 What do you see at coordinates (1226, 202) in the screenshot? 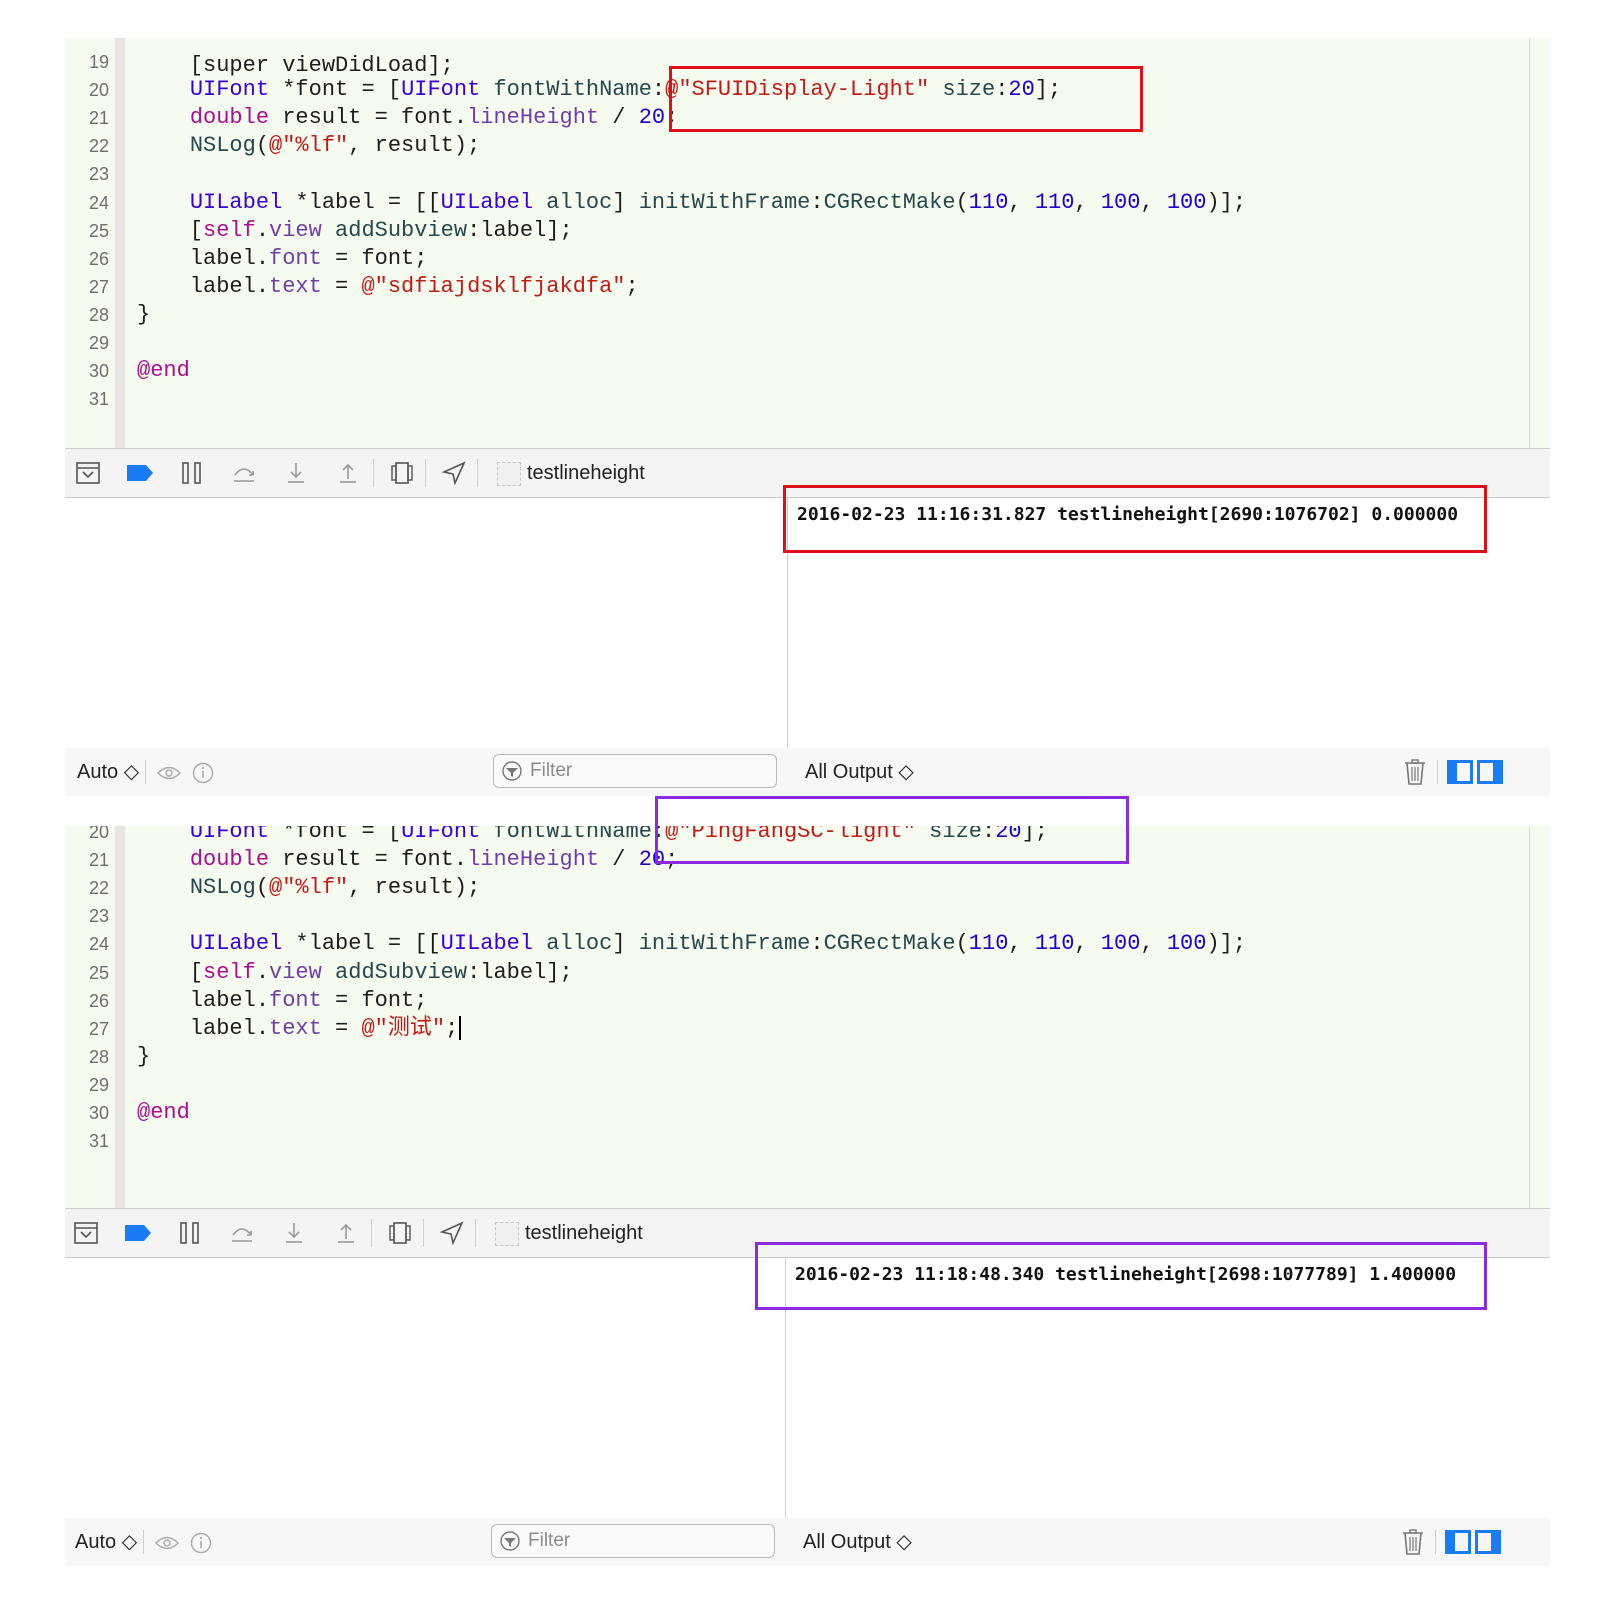
I see `code-token: )];` at bounding box center [1226, 202].